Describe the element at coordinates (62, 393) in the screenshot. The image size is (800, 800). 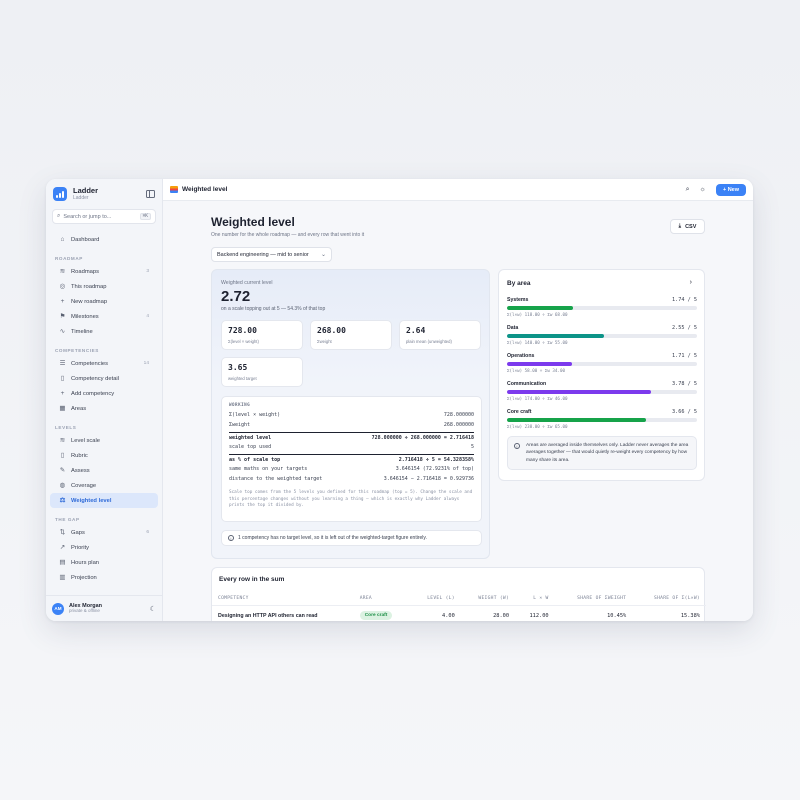
I see `plus-icon: +` at that location.